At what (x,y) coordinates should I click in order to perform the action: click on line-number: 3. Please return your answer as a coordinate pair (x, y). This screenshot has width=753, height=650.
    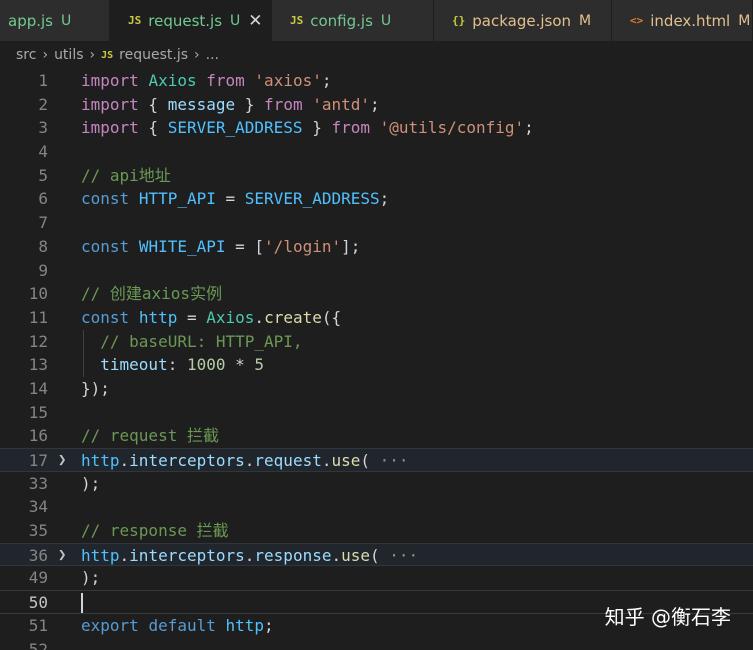
    Looking at the image, I should click on (43, 128).